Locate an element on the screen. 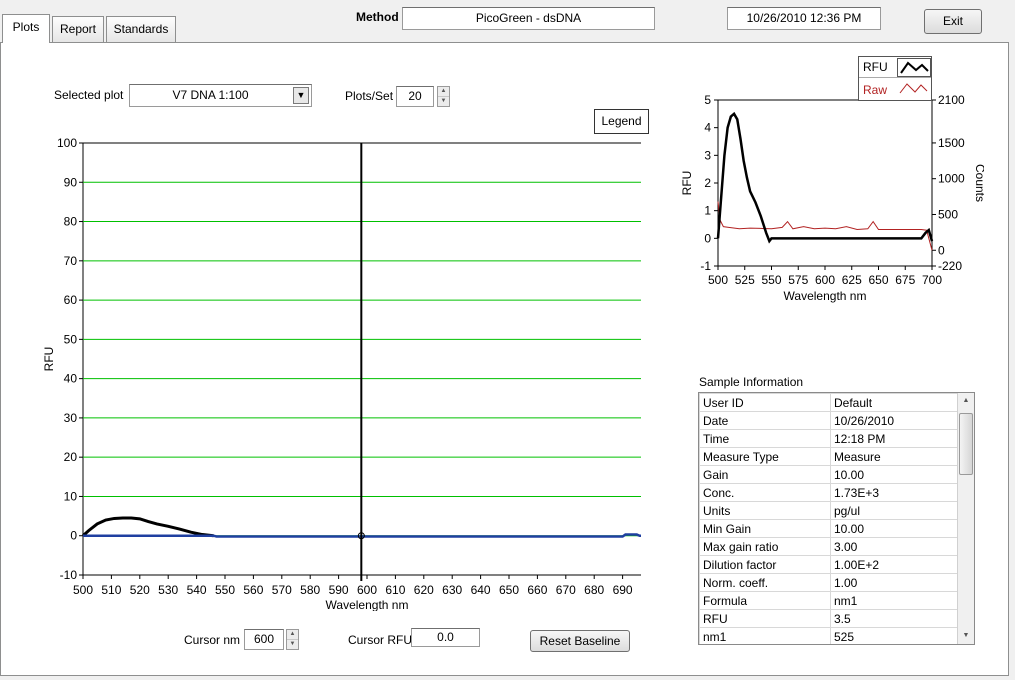 Image resolution: width=1015 pixels, height=680 pixels. x-tick-label: 550 is located at coordinates (771, 280).